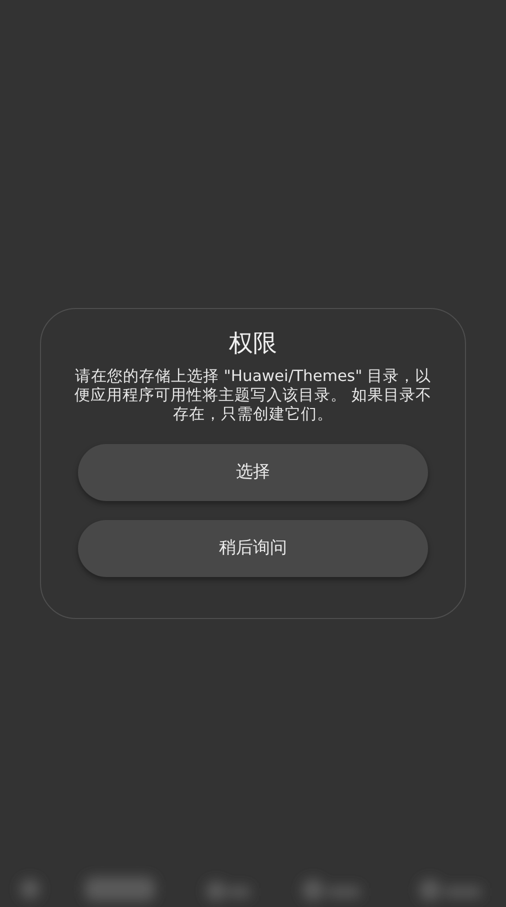  I want to click on dialog-button: 选择, so click(253, 472).